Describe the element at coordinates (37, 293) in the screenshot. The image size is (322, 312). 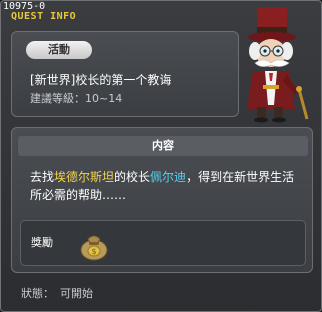
I see `status-label: 狀態：` at that location.